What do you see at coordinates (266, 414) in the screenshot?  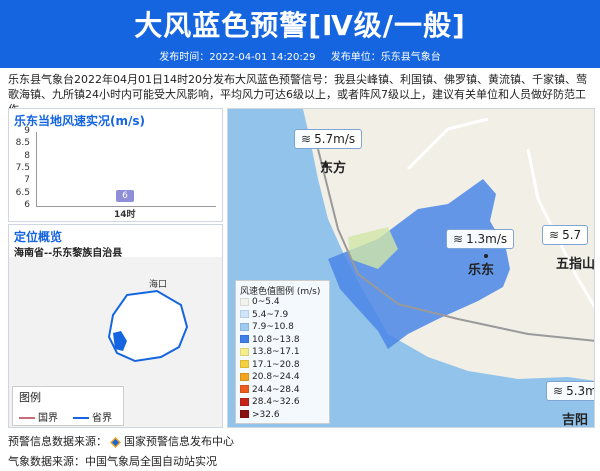 I see `color-legend-label: >32.6` at bounding box center [266, 414].